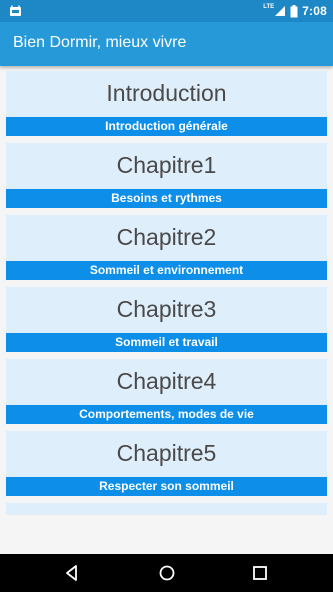 This screenshot has height=592, width=333. I want to click on back-icon, so click(72, 573).